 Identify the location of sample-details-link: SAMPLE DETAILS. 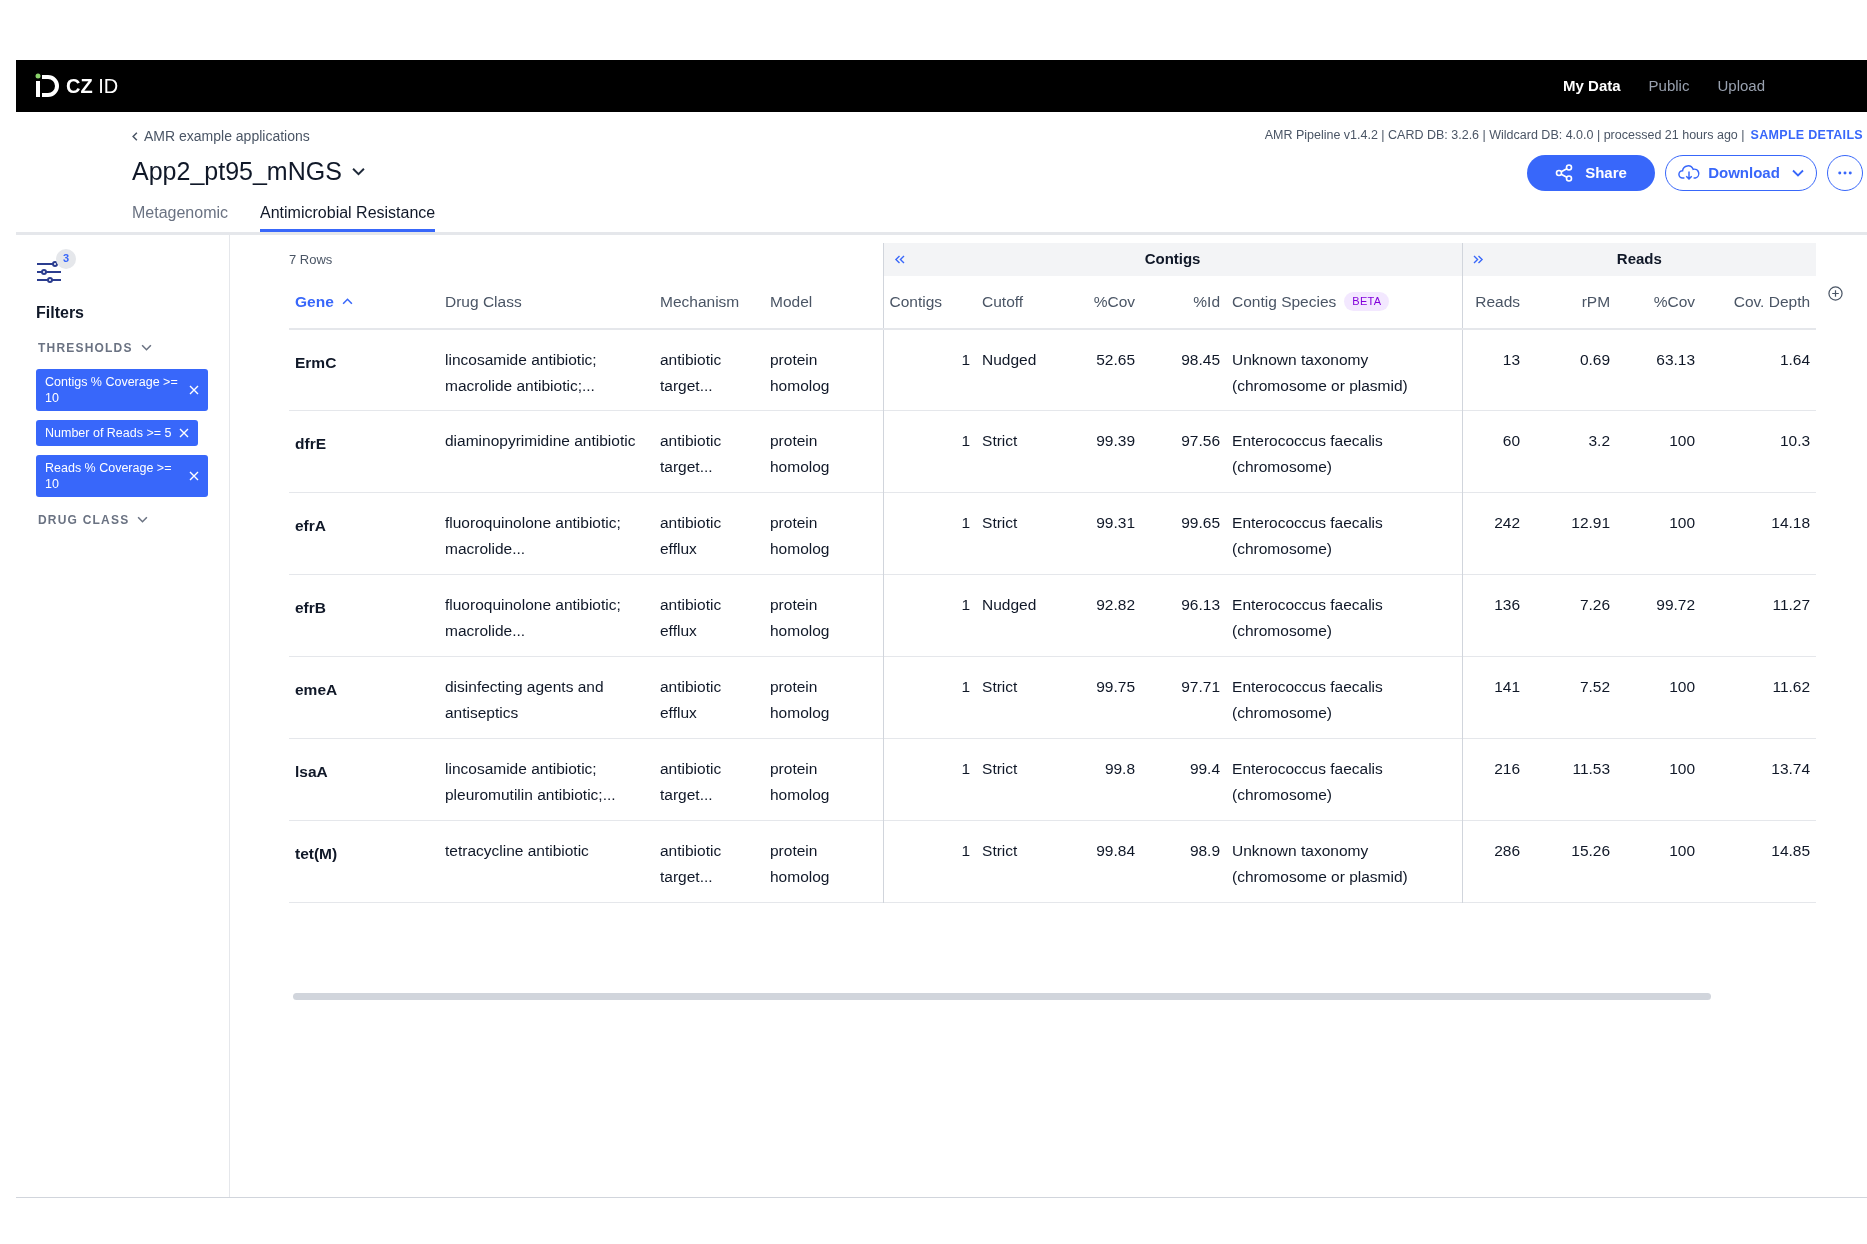
(1806, 135).